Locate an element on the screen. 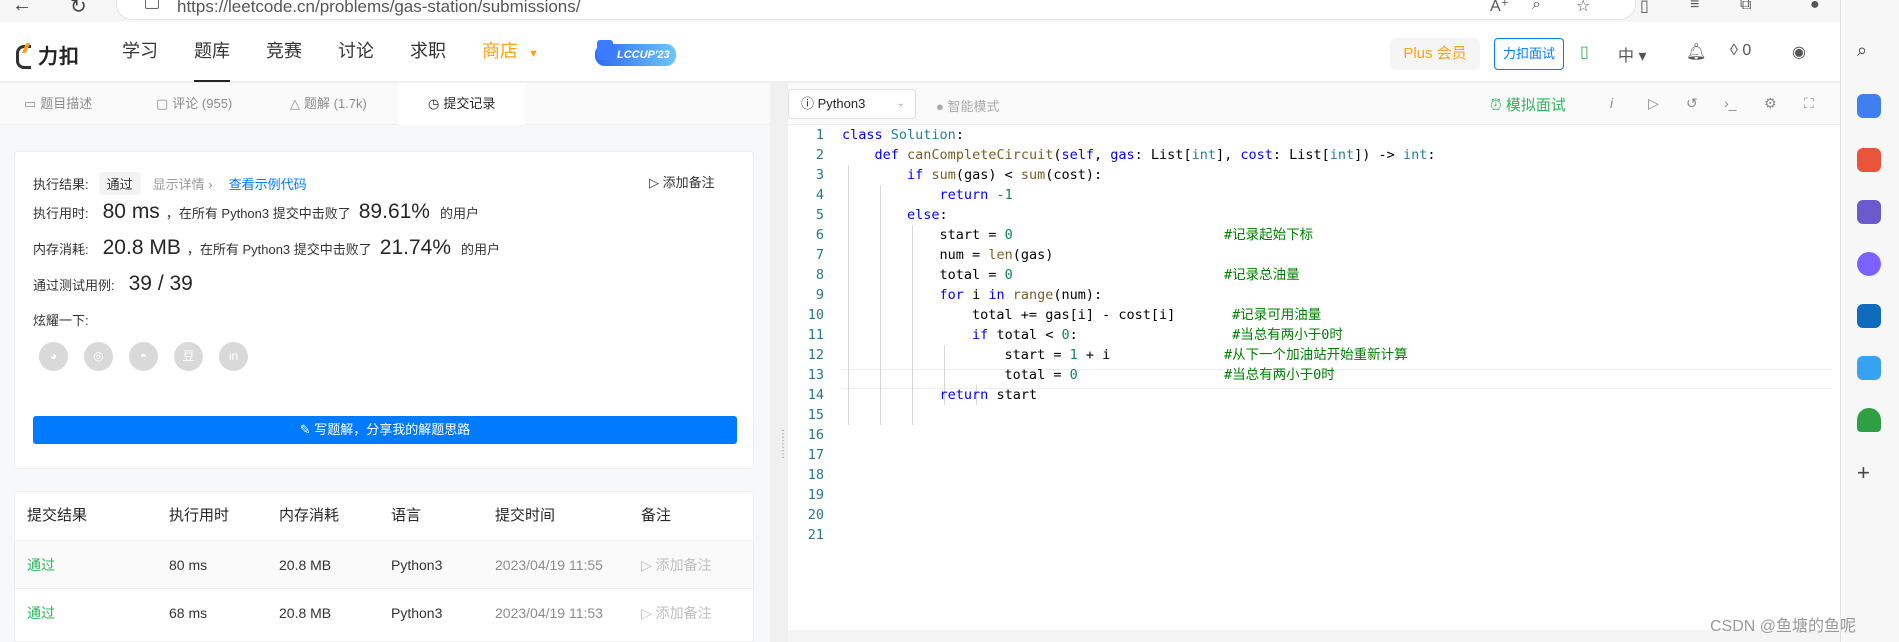 The height and width of the screenshot is (642, 1899). tab-description: ▭ 题目描述 is located at coordinates (58, 104).